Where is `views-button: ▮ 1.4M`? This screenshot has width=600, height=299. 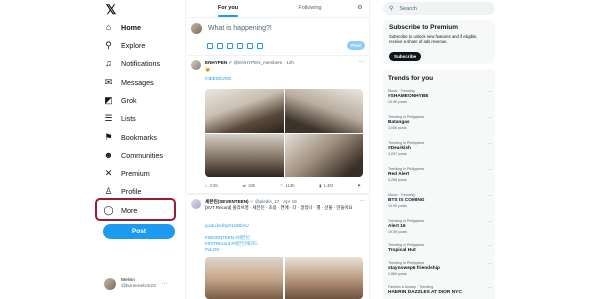 views-button: ▮ 1.4M is located at coordinates (326, 185).